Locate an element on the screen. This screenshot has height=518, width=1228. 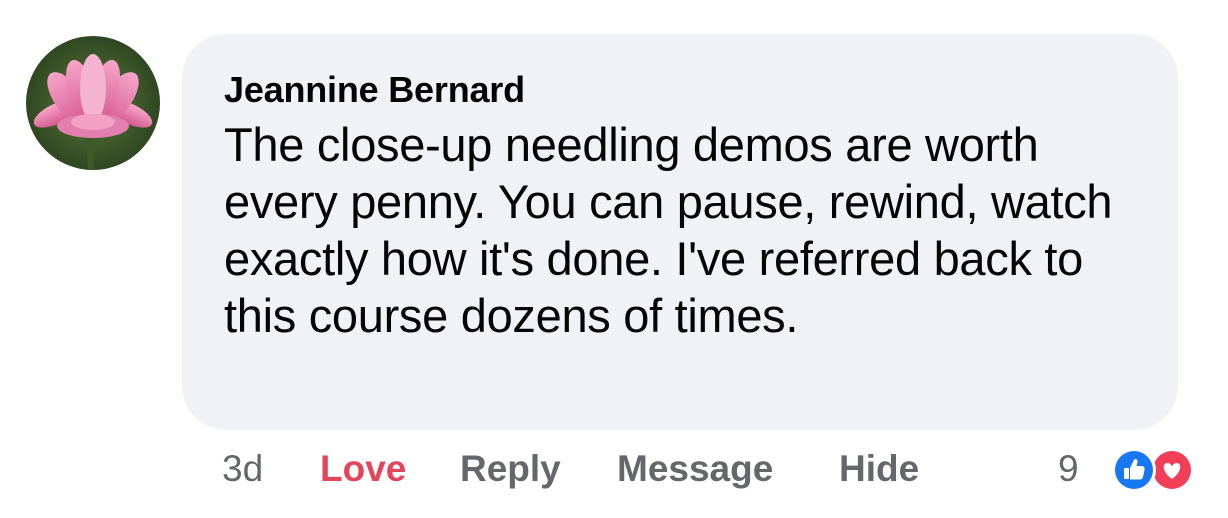
comment-actions: 3d Love Reply Message Hide 9 is located at coordinates (614, 471).